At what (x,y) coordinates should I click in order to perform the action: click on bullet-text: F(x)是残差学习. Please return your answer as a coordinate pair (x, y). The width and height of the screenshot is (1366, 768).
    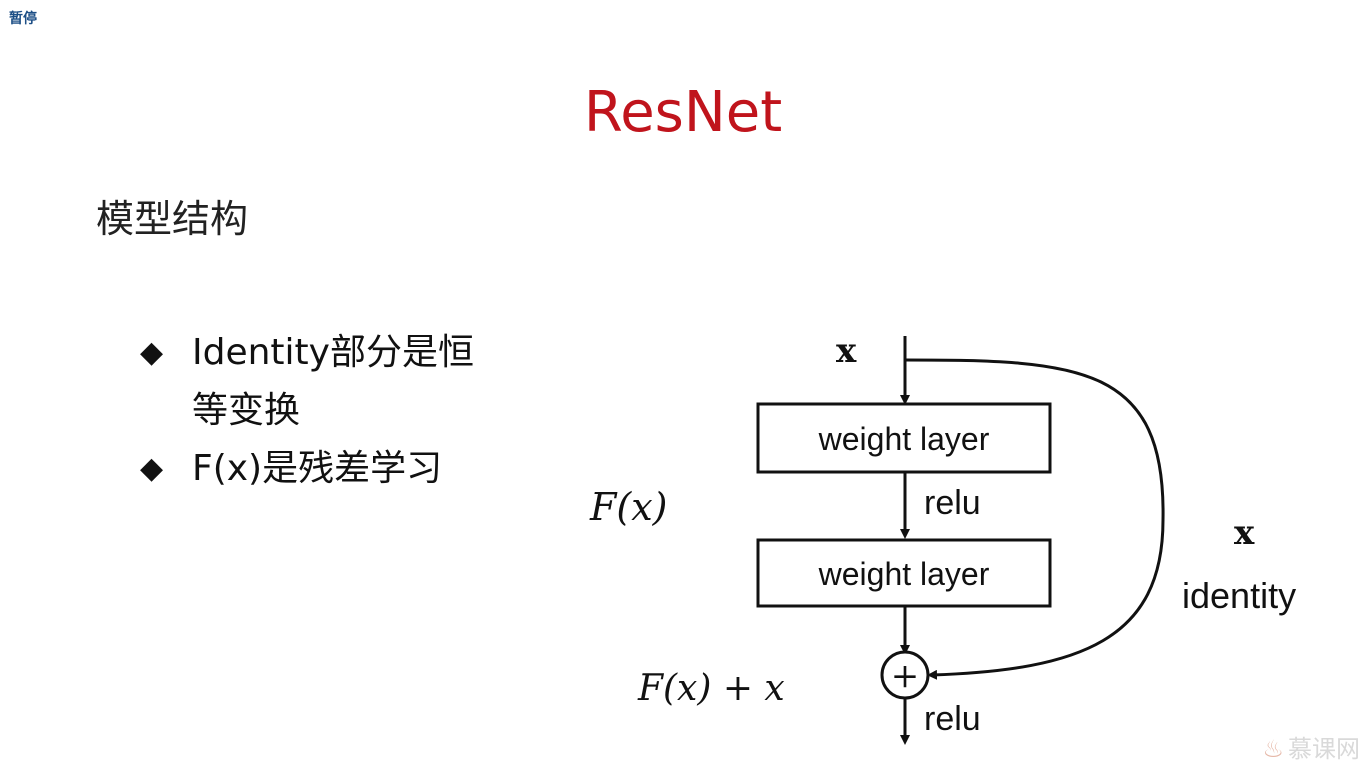
    Looking at the image, I should click on (317, 468).